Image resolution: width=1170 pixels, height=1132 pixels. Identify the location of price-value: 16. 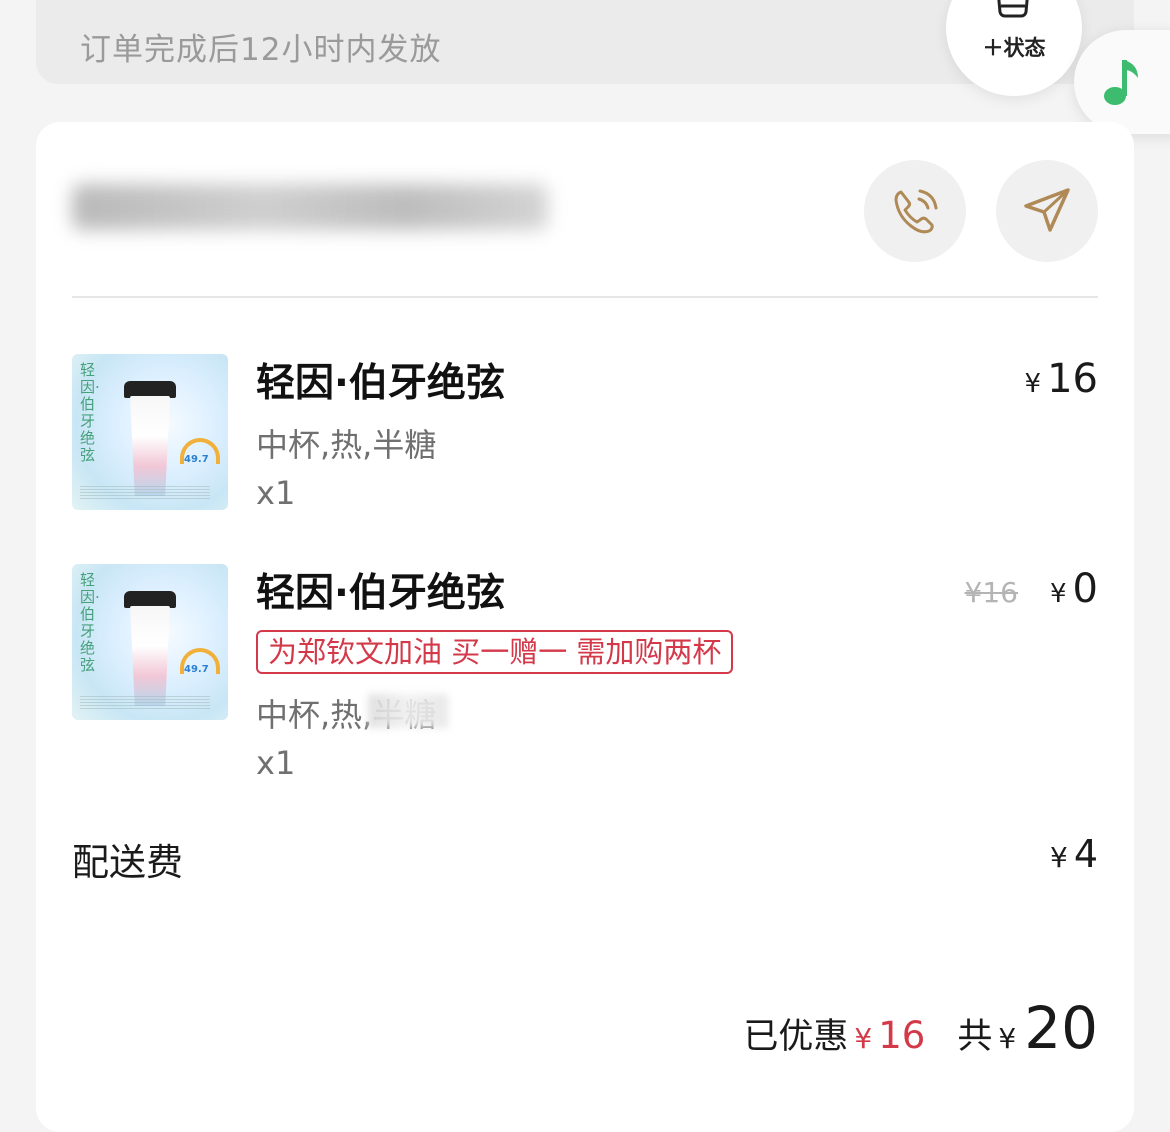
(1072, 379).